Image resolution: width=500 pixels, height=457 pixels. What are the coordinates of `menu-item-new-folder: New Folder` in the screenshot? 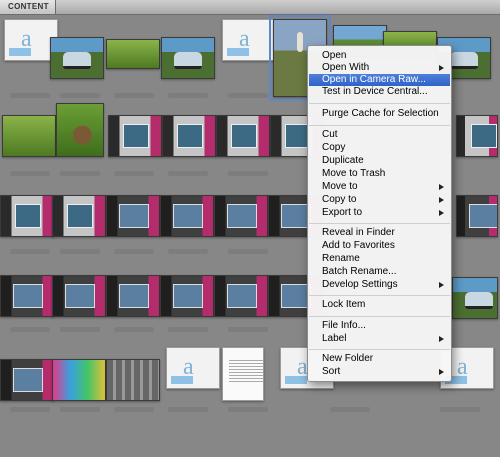 It's located at (379, 359).